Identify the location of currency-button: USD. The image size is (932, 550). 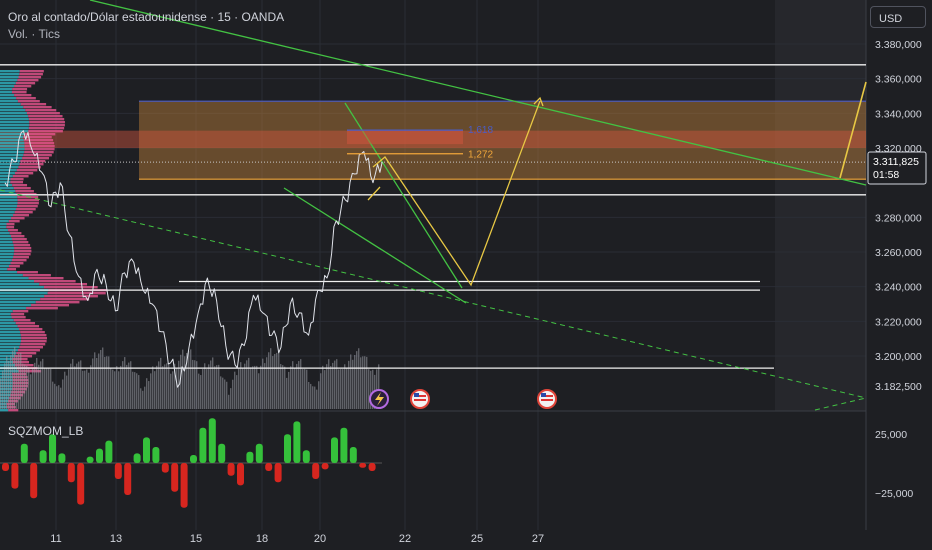
(898, 17).